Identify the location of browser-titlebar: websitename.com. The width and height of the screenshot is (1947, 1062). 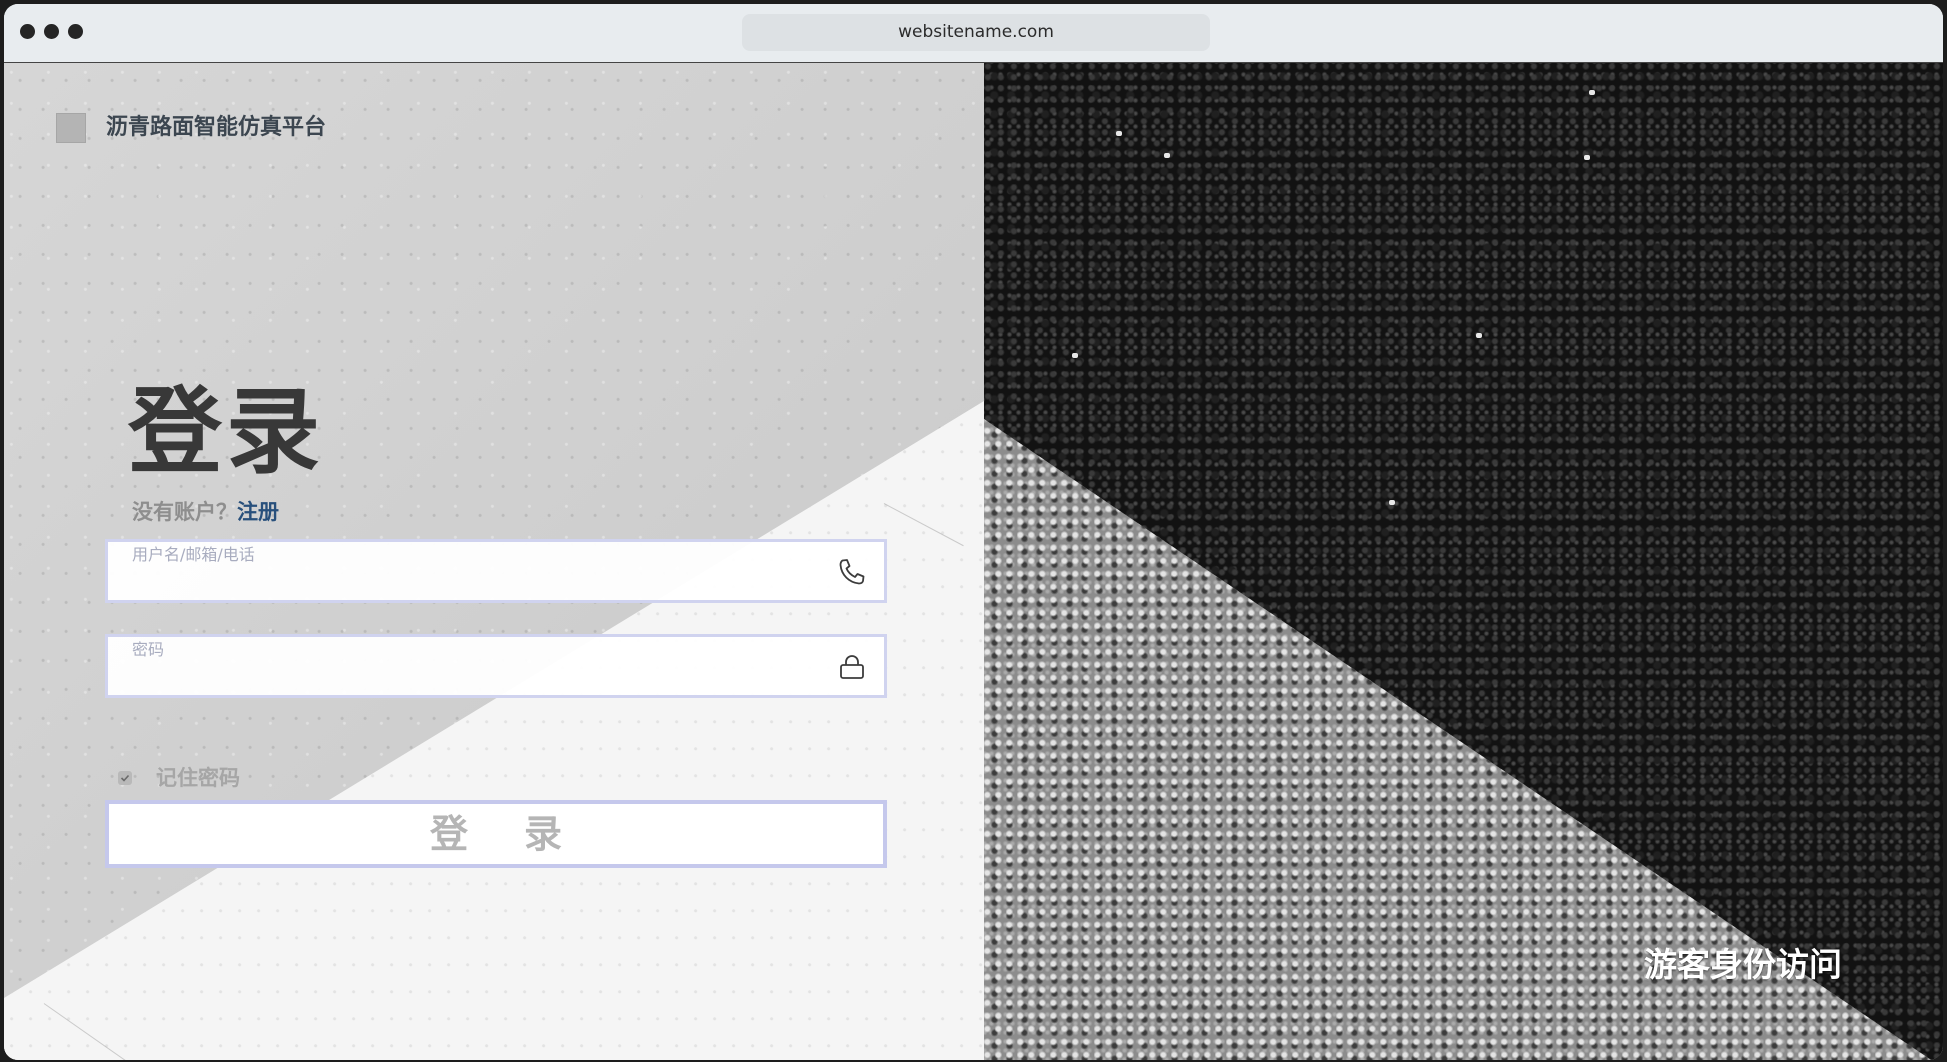
(973, 33).